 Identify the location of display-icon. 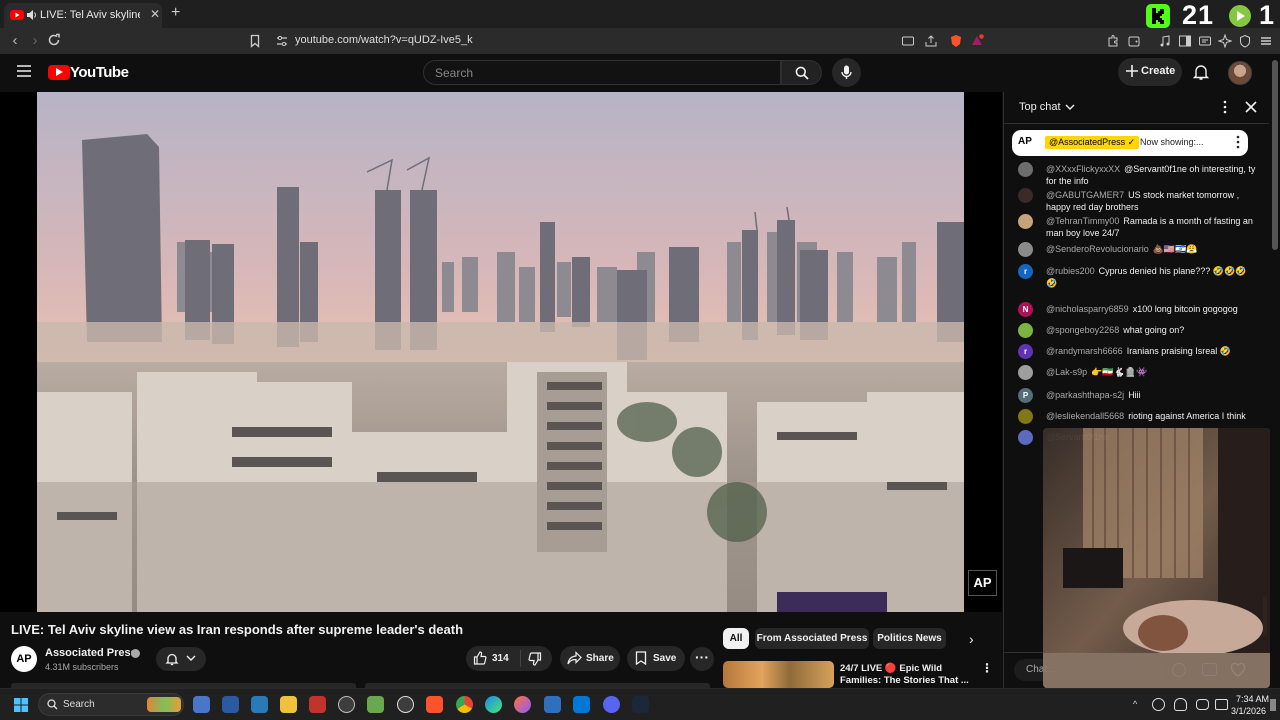
(1202, 704).